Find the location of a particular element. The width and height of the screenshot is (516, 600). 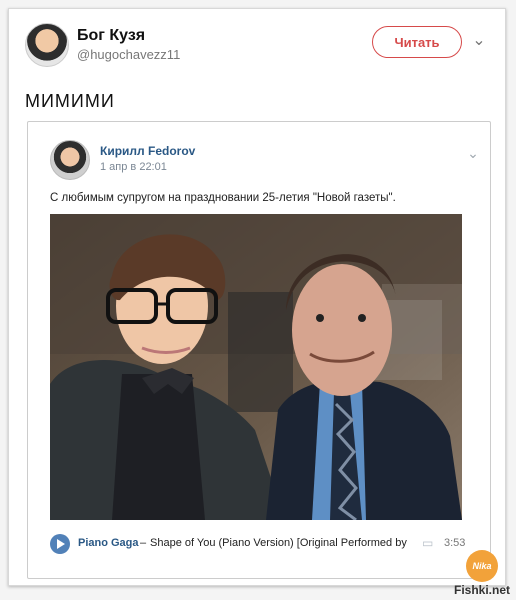

author-handle: @hugochavezz11 is located at coordinates (128, 54).